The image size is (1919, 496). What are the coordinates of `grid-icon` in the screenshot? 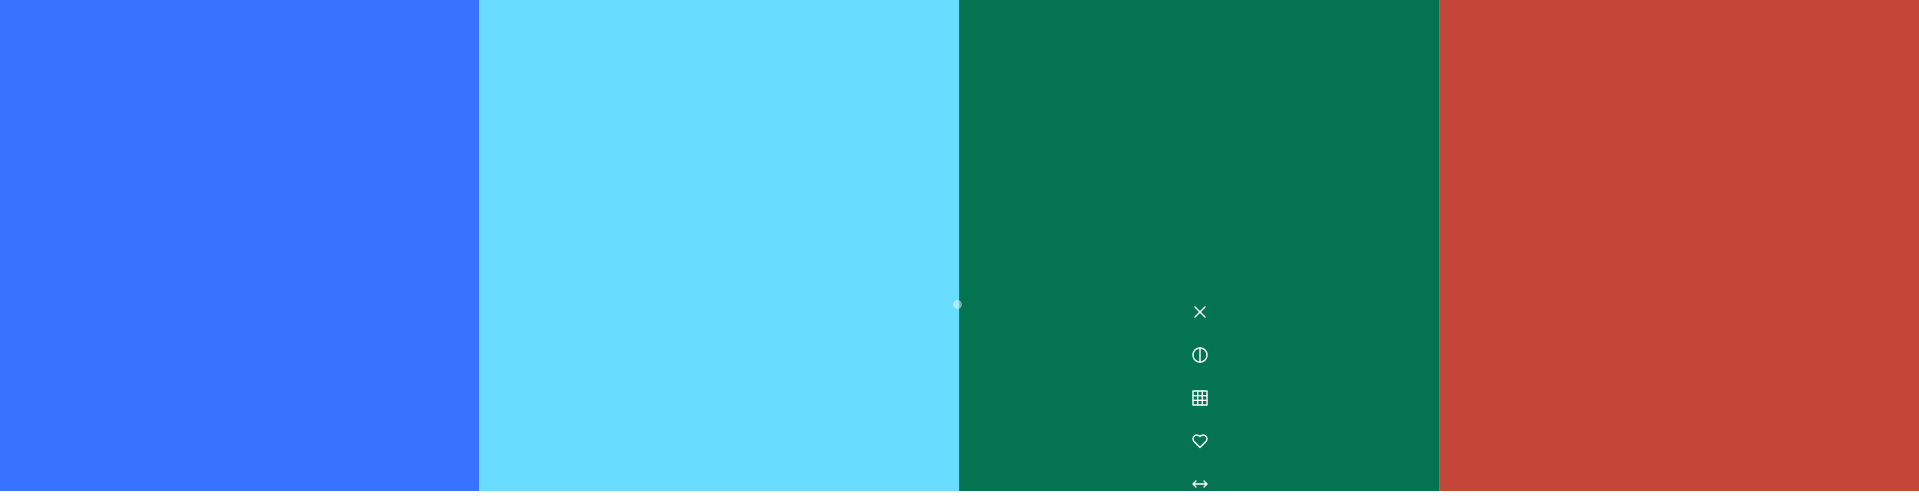 It's located at (1200, 398).